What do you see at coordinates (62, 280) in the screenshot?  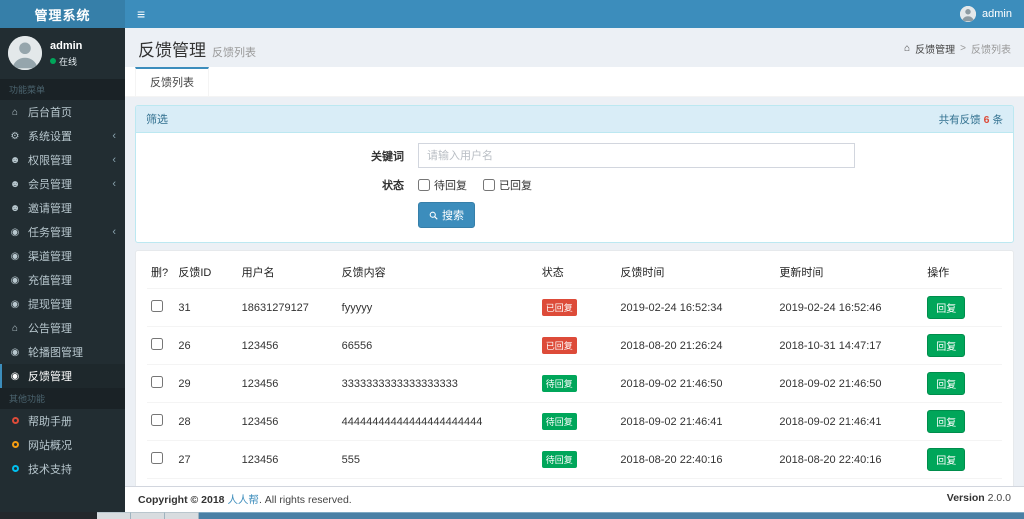 I see `sidebar-item-recharge: ◉ 充值管理` at bounding box center [62, 280].